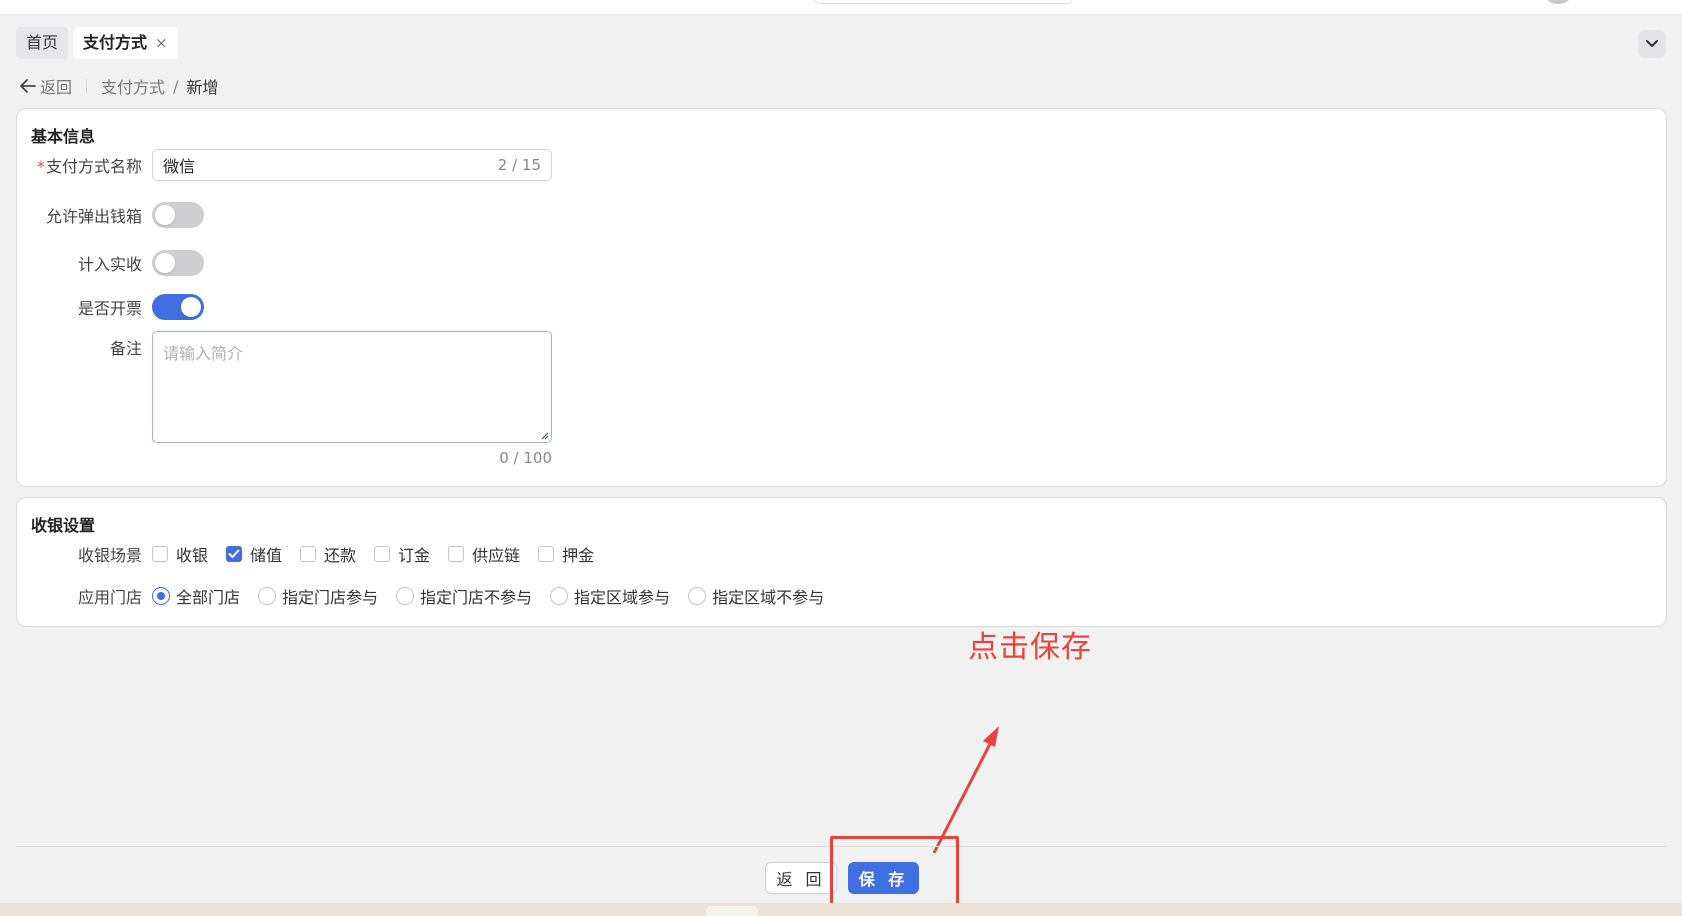 The image size is (1682, 916). I want to click on radio-dot, so click(161, 596).